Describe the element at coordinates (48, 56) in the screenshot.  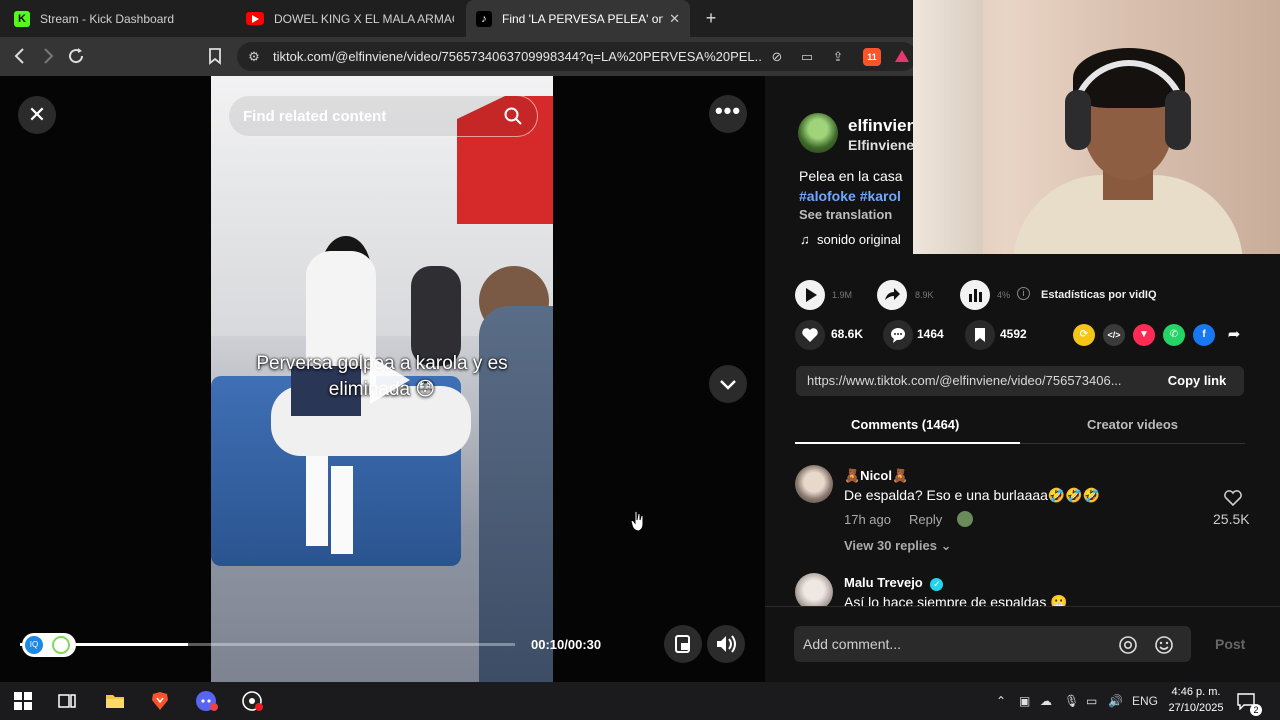
I see `forward-button` at that location.